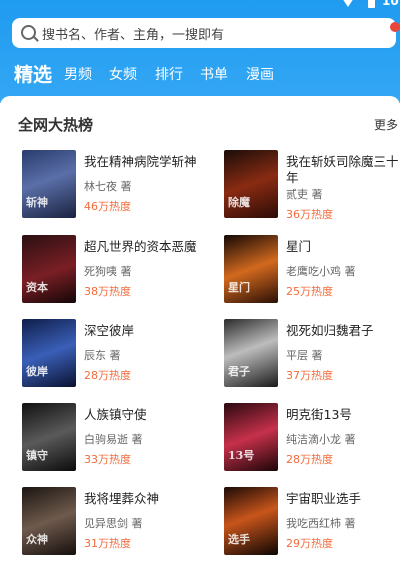 The width and height of the screenshot is (400, 576). I want to click on book-heat: 38万热度, so click(107, 291).